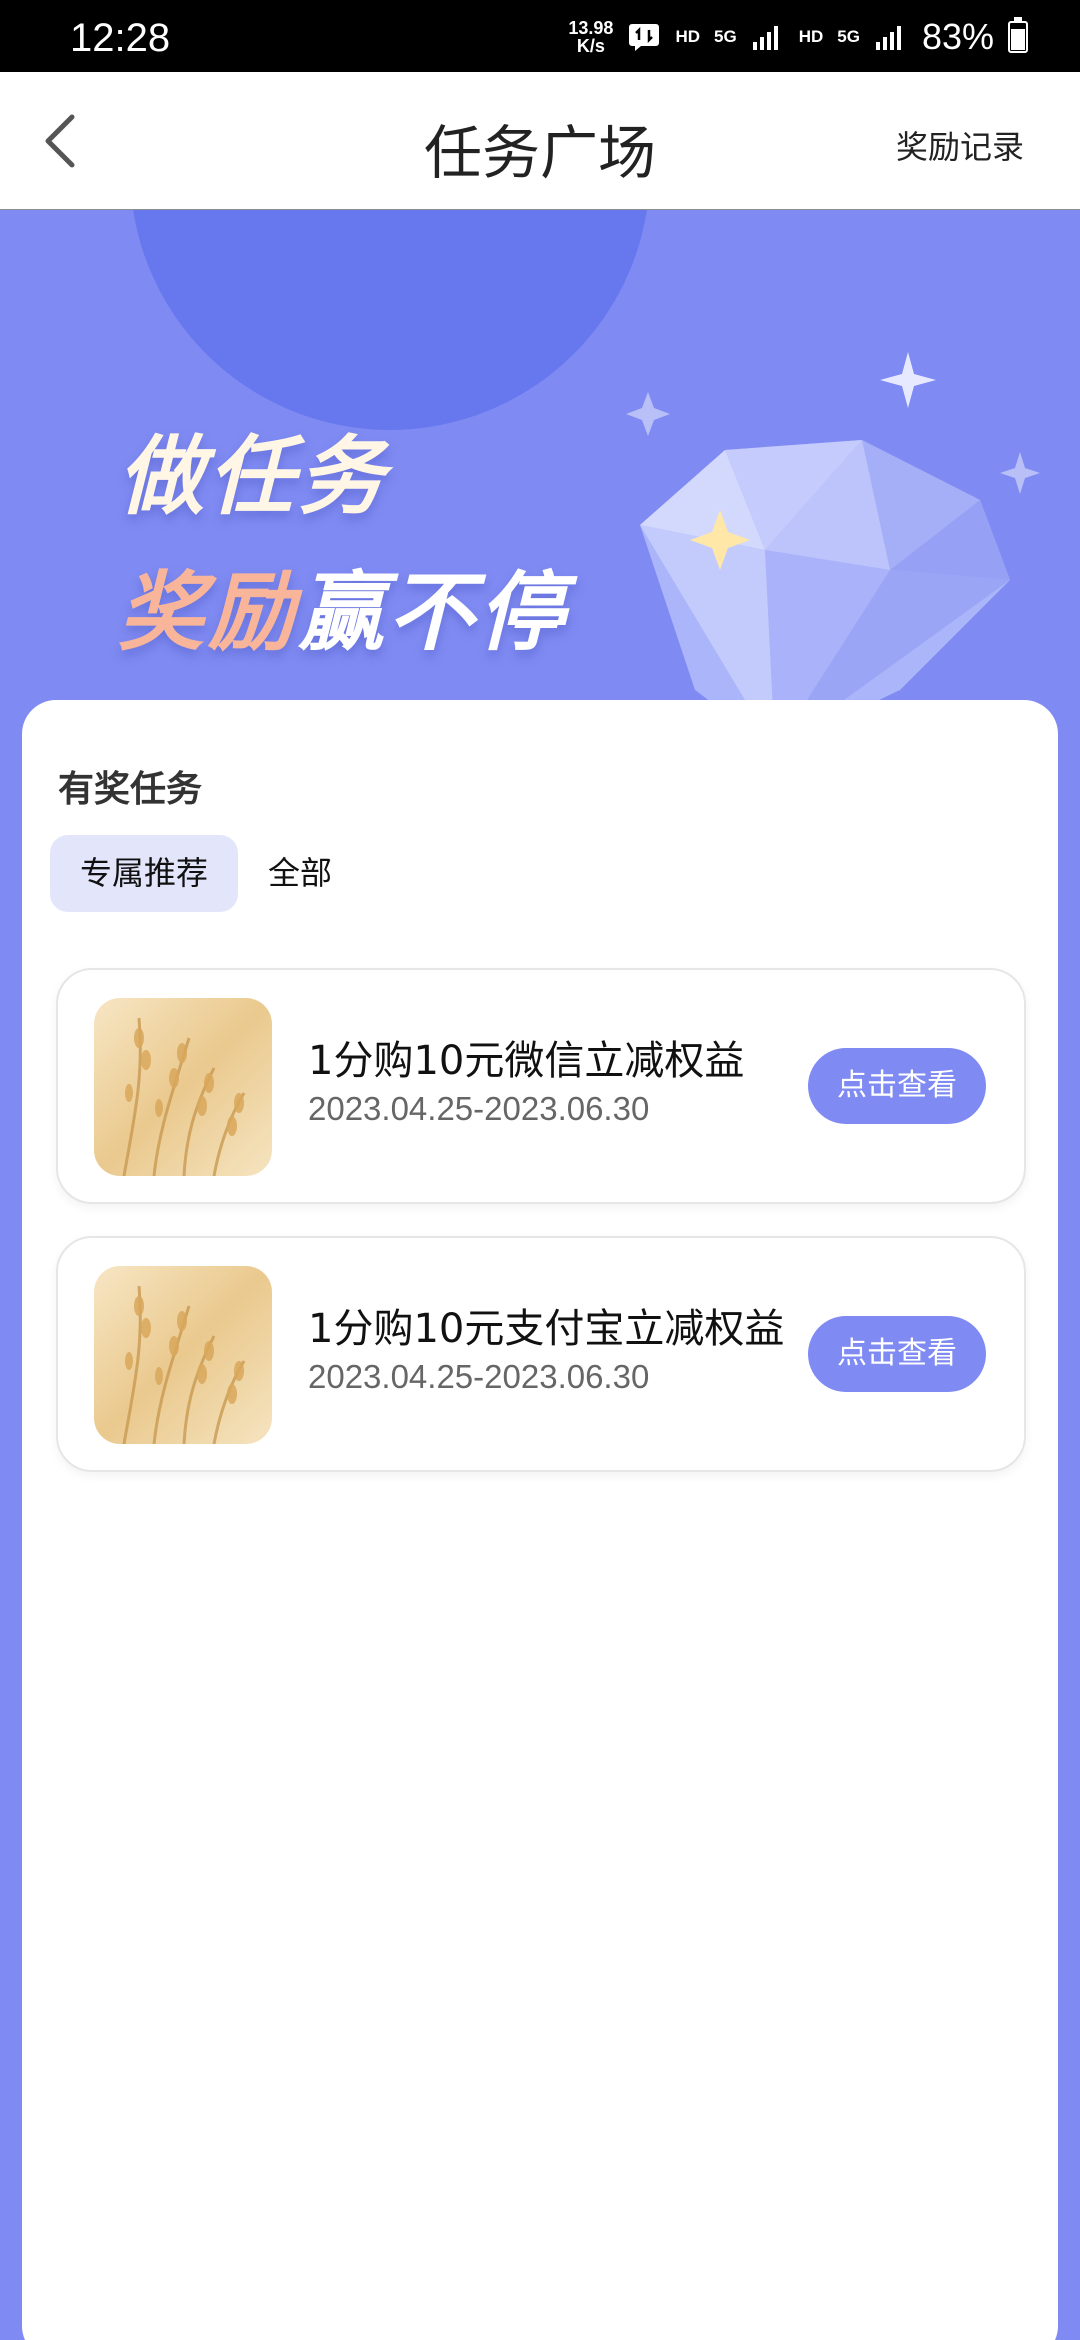 This screenshot has height=2340, width=1080. Describe the element at coordinates (644, 37) in the screenshot. I see `message-notification-icon` at that location.